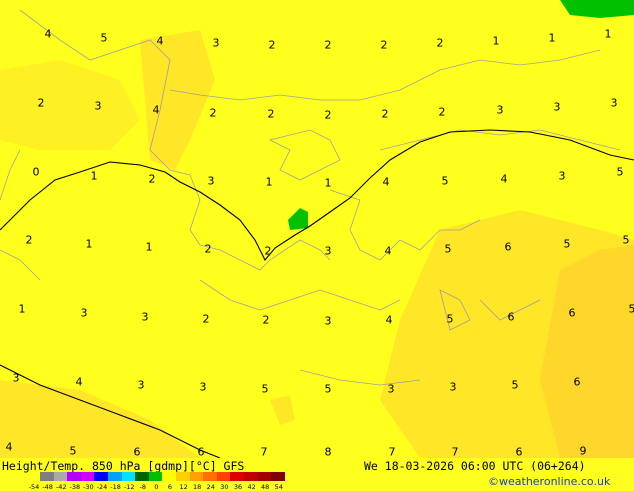  Describe the element at coordinates (583, 451) in the screenshot. I see `temperature-label: 9` at that location.